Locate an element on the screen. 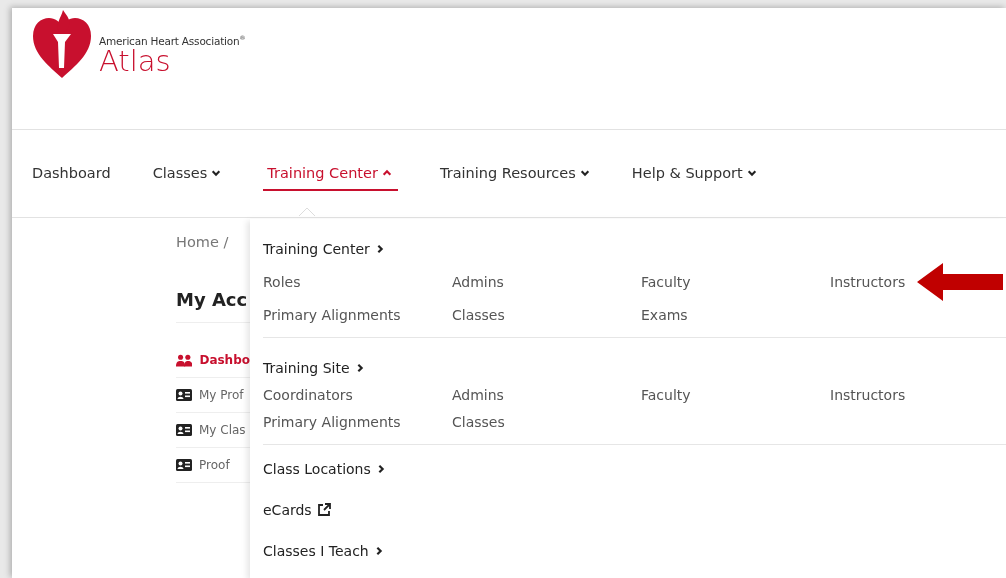  section-link: eCards is located at coordinates (297, 510).